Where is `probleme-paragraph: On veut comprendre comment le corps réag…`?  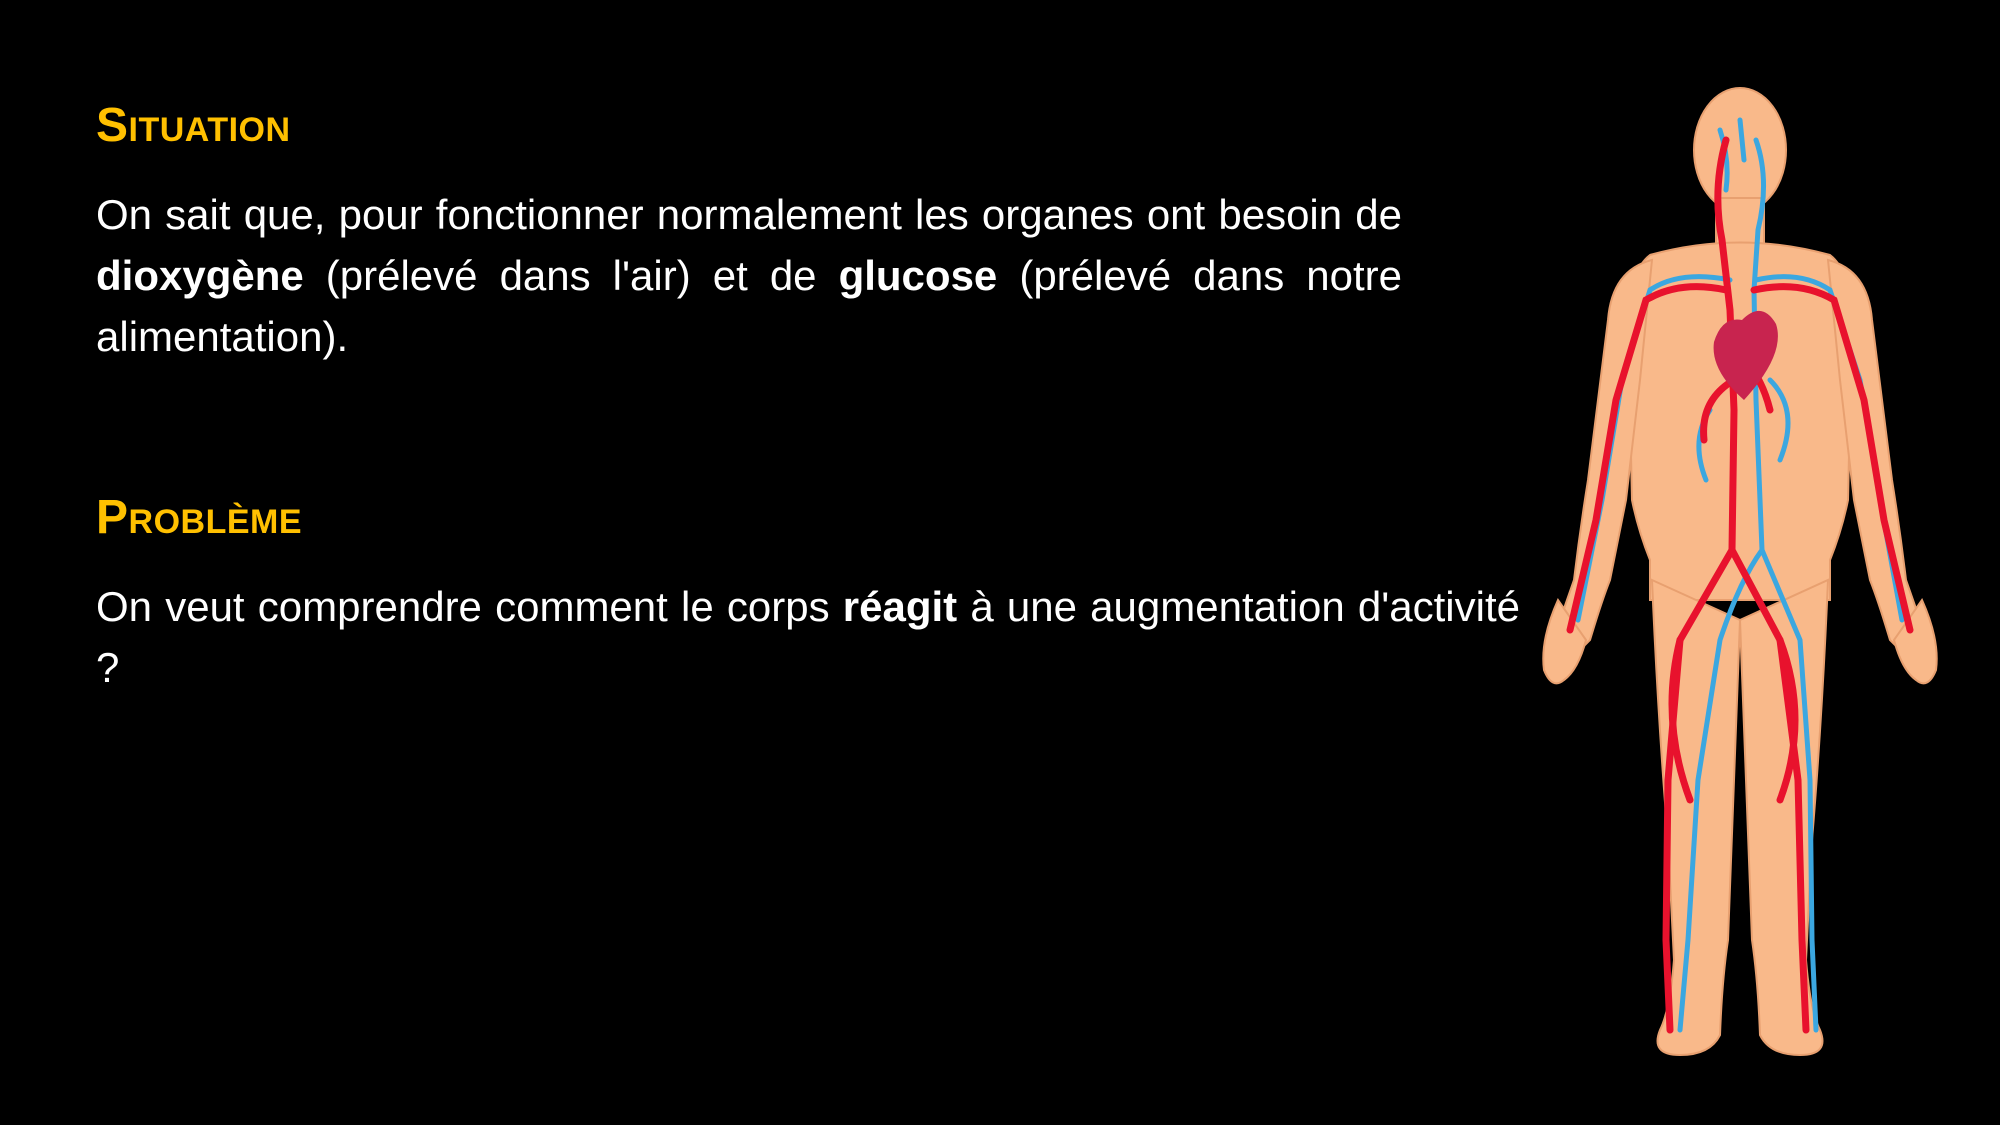 probleme-paragraph: On veut comprendre comment le corps réag… is located at coordinates (808, 637).